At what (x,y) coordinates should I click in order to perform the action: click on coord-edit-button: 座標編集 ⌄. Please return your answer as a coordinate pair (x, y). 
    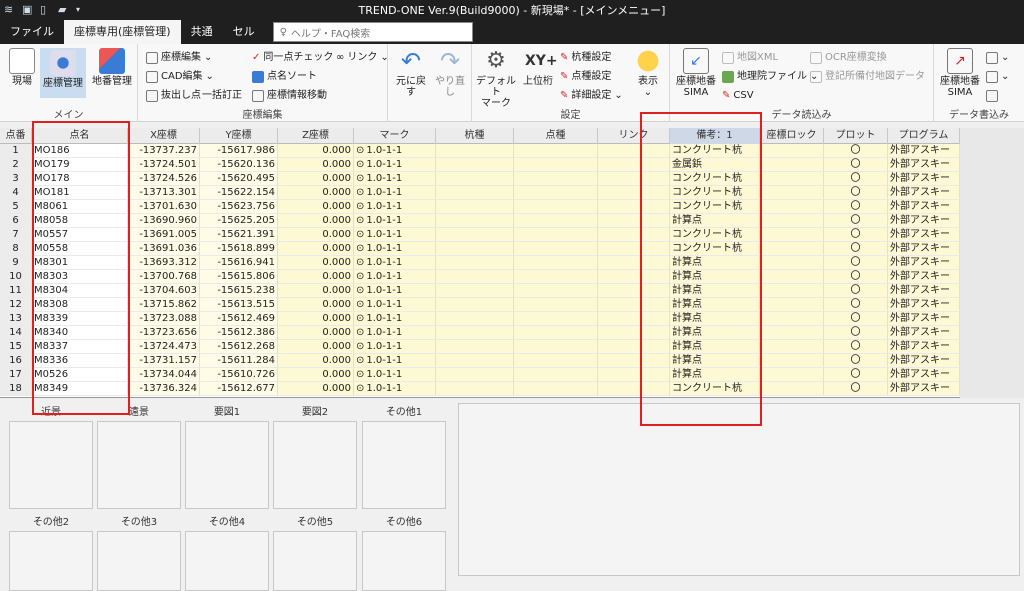
    Looking at the image, I should click on (179, 57).